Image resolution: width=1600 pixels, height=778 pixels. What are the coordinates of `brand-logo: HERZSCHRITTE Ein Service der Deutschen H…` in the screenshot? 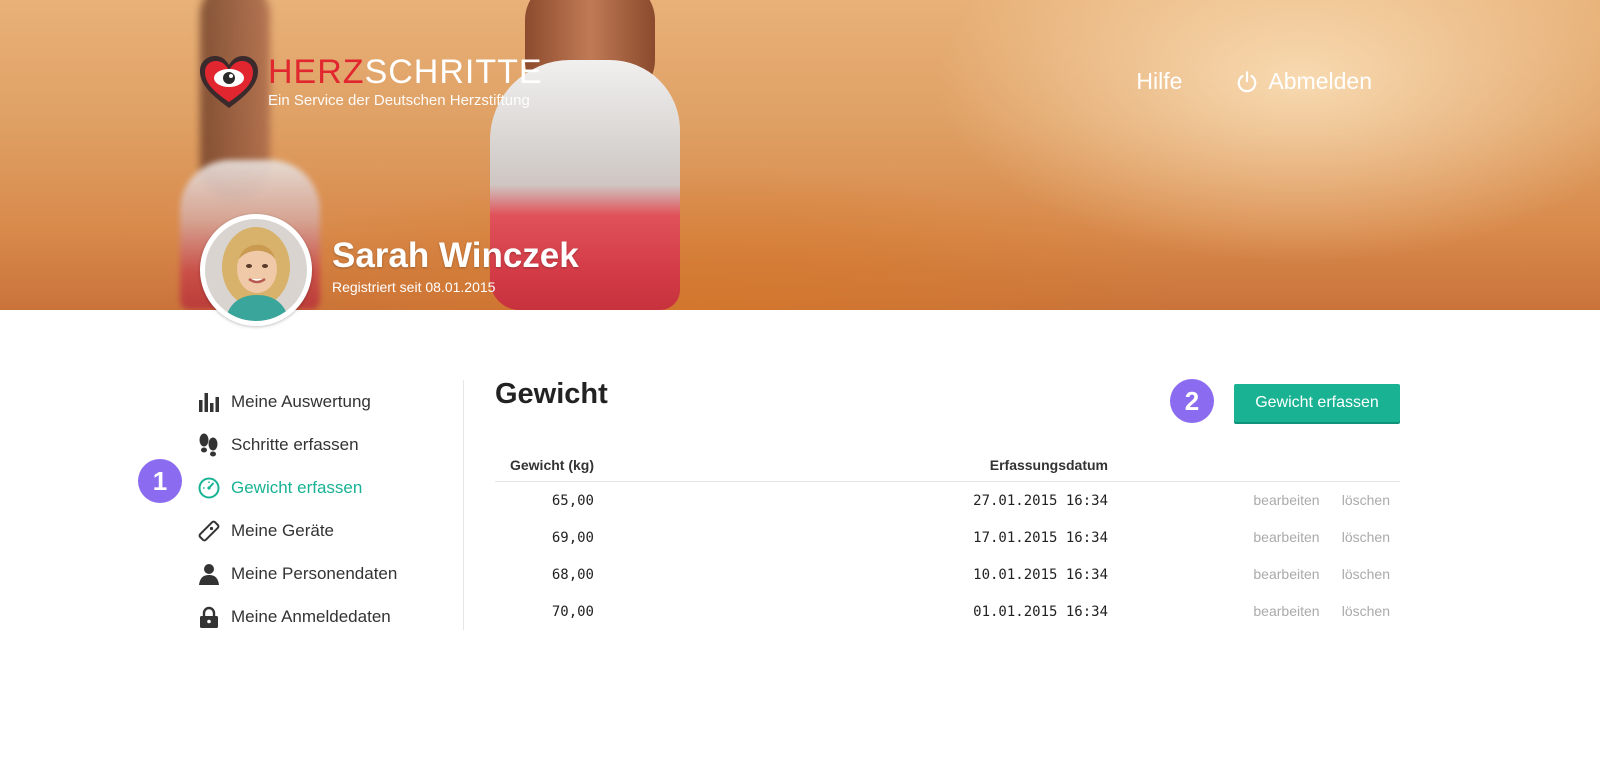 It's located at (370, 82).